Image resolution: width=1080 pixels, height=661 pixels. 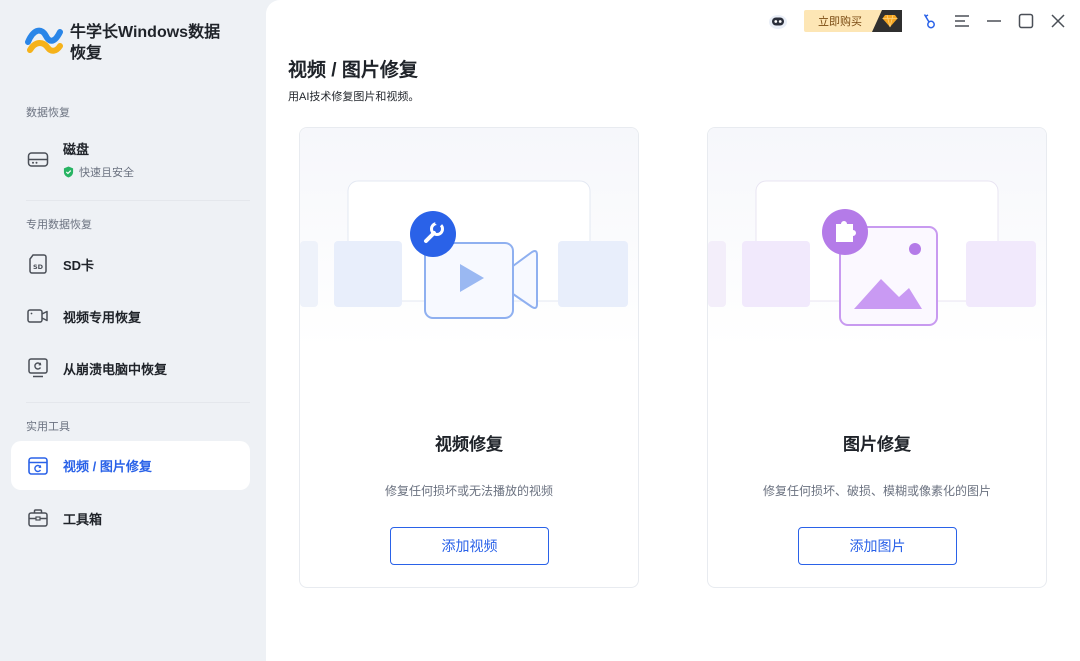 What do you see at coordinates (1058, 21) in the screenshot?
I see `close-icon` at bounding box center [1058, 21].